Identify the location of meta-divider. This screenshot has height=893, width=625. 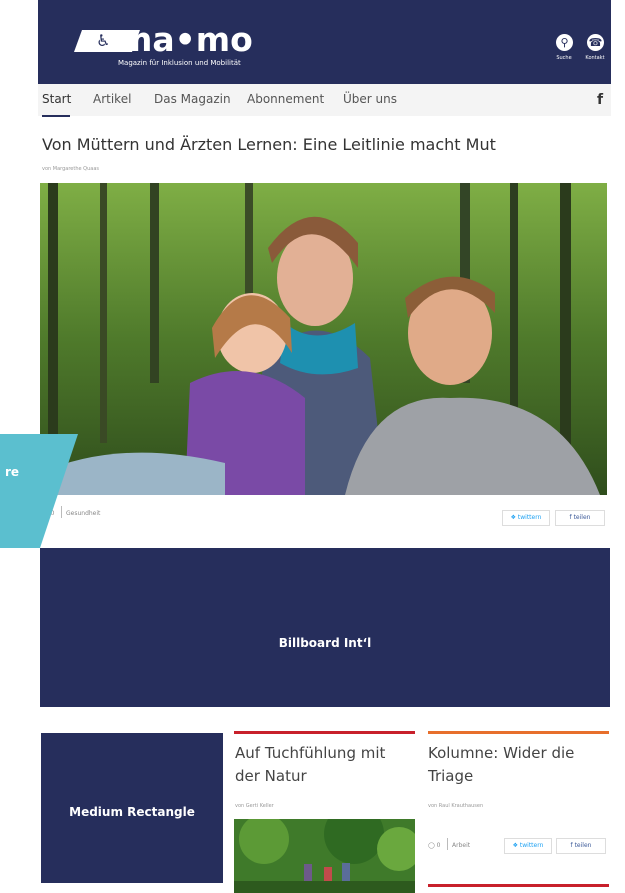
(447, 844).